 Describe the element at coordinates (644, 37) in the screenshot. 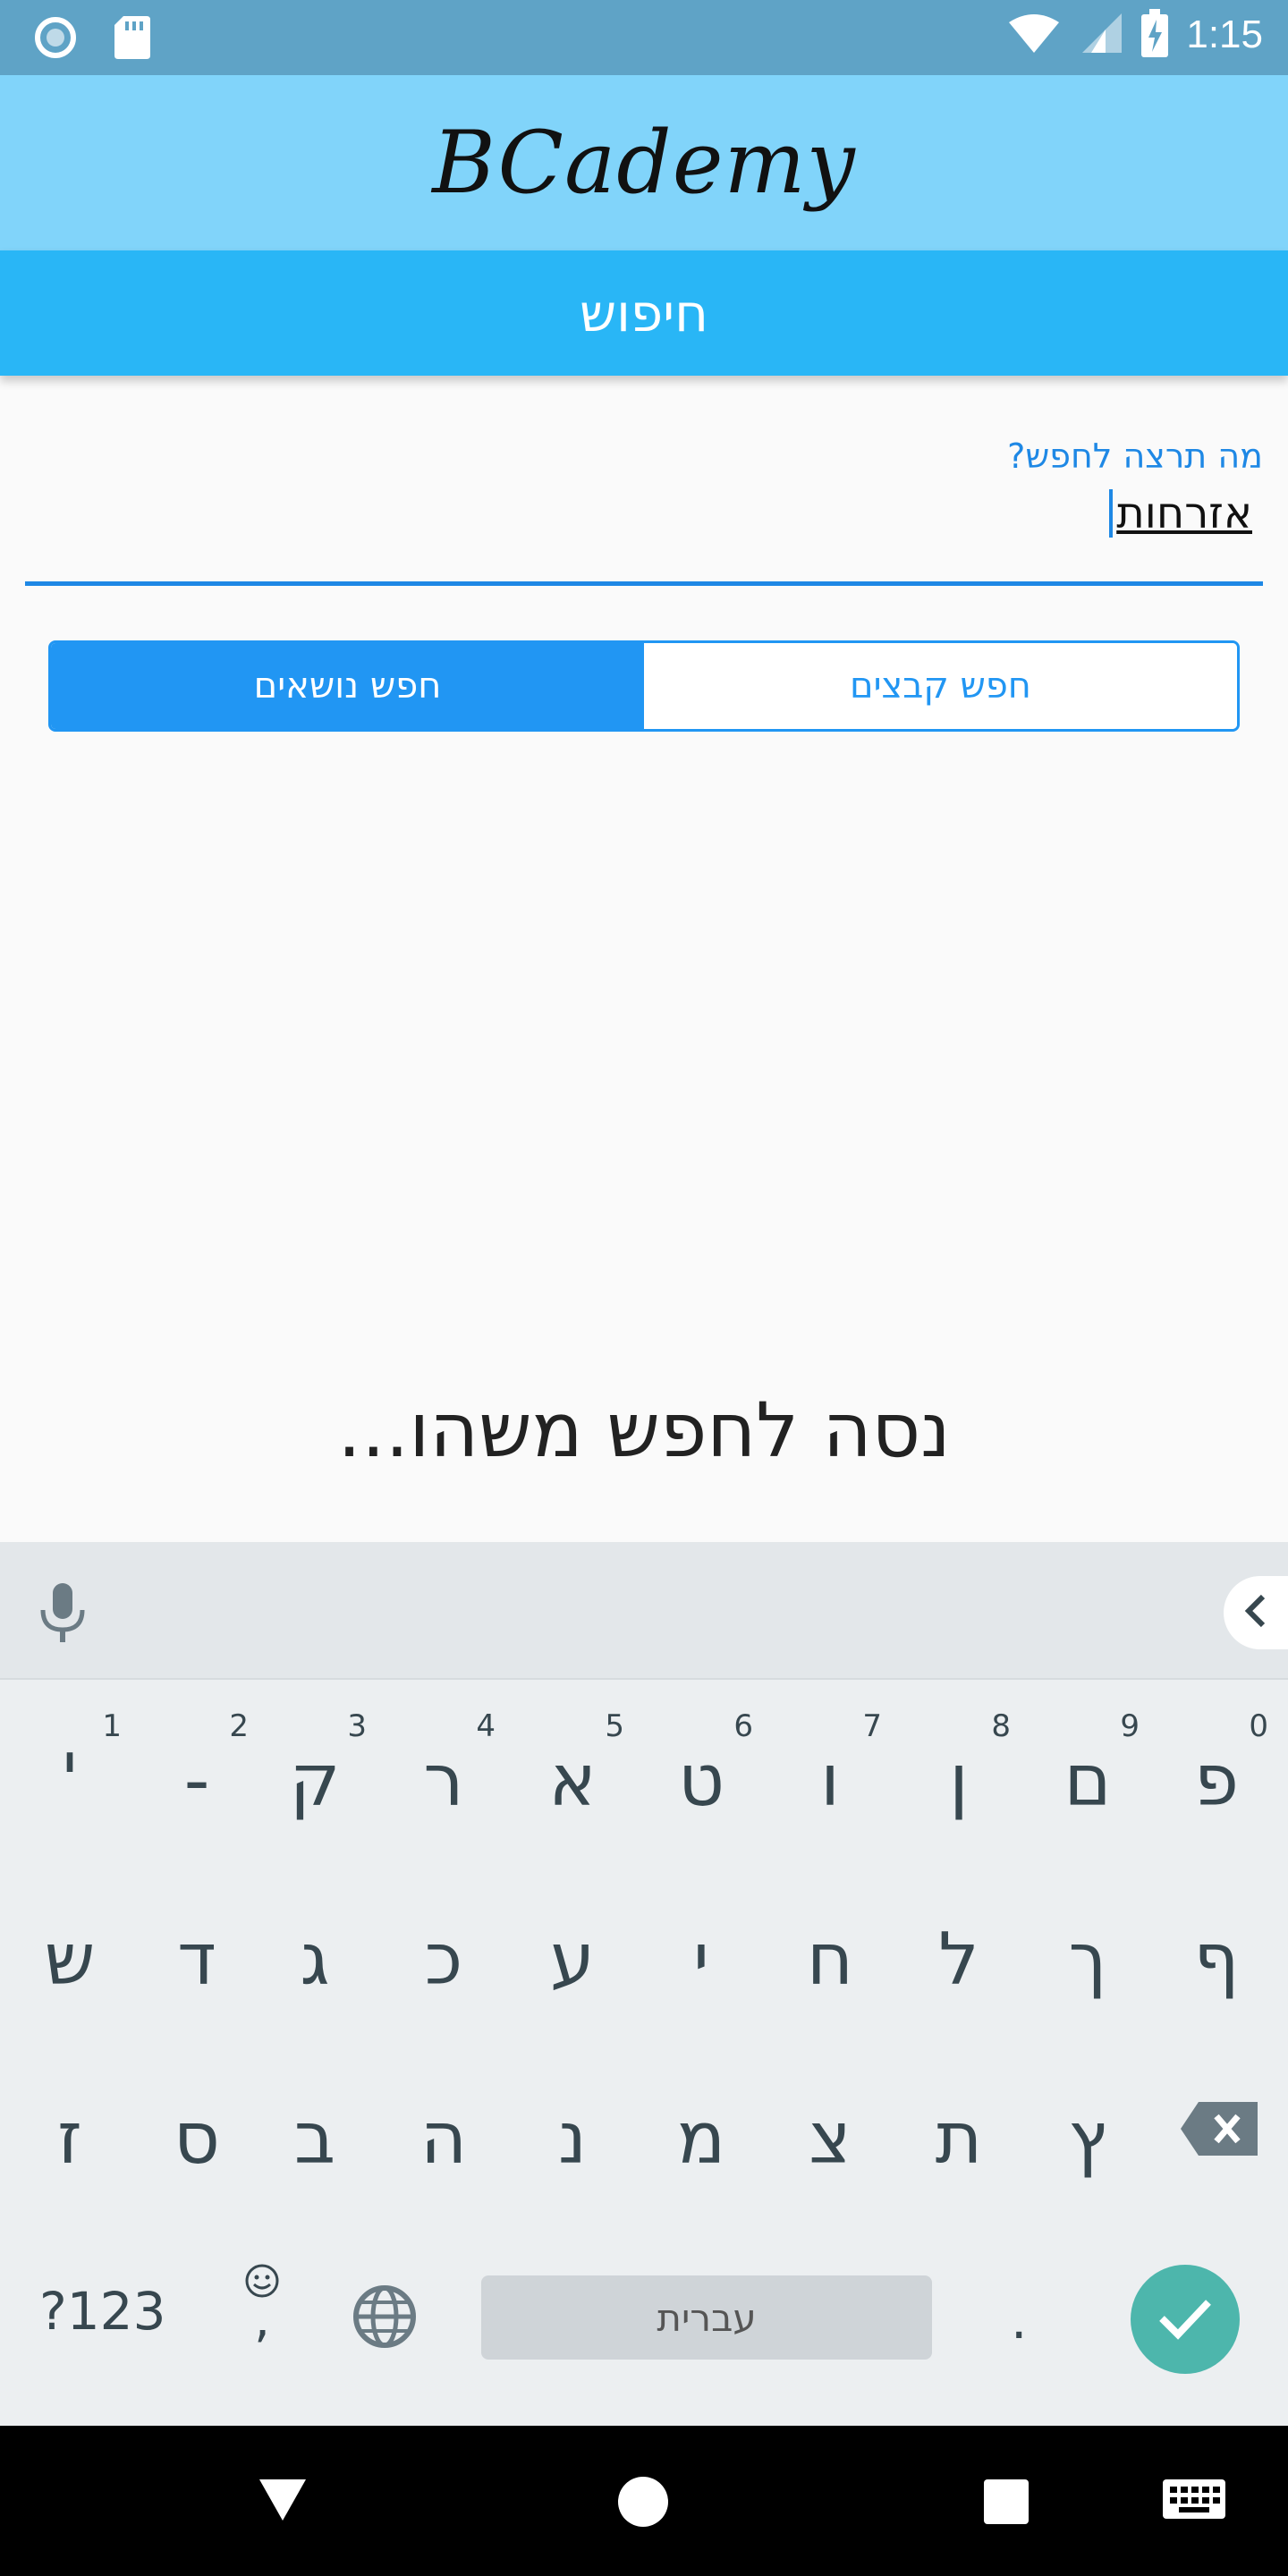

I see `status-bar: 1:15` at that location.